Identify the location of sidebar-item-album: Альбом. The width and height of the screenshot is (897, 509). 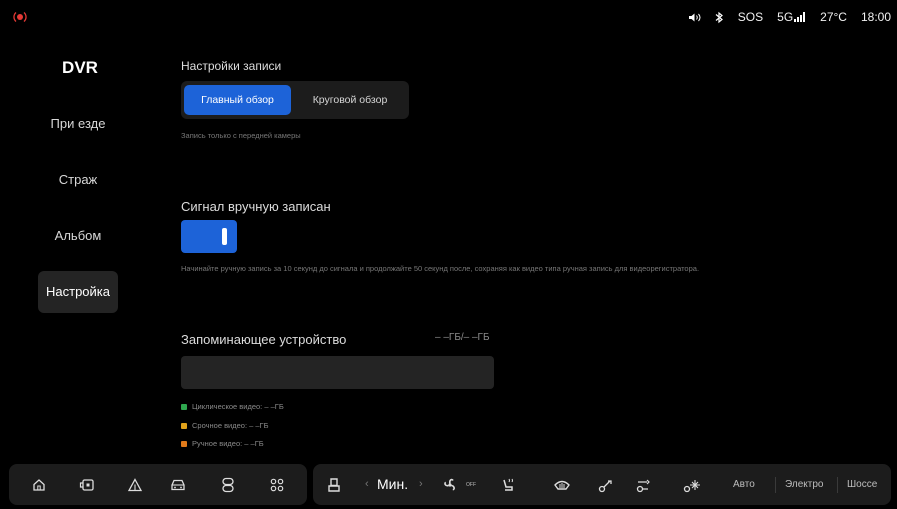
(78, 236).